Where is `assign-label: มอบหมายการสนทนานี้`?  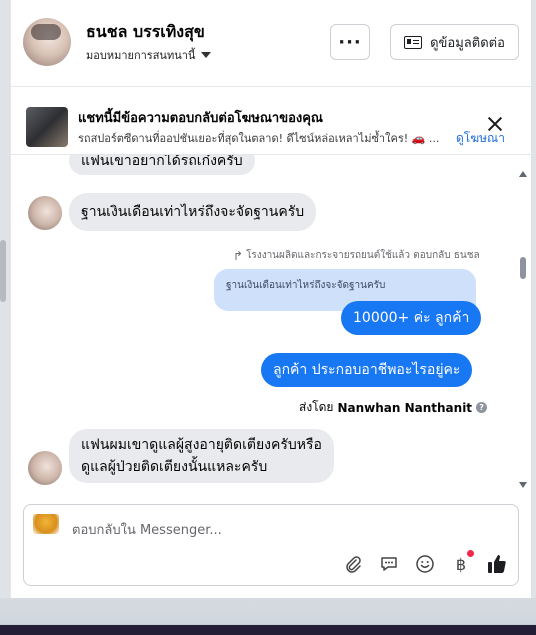 assign-label: มอบหมายการสนทนานี้ is located at coordinates (141, 55).